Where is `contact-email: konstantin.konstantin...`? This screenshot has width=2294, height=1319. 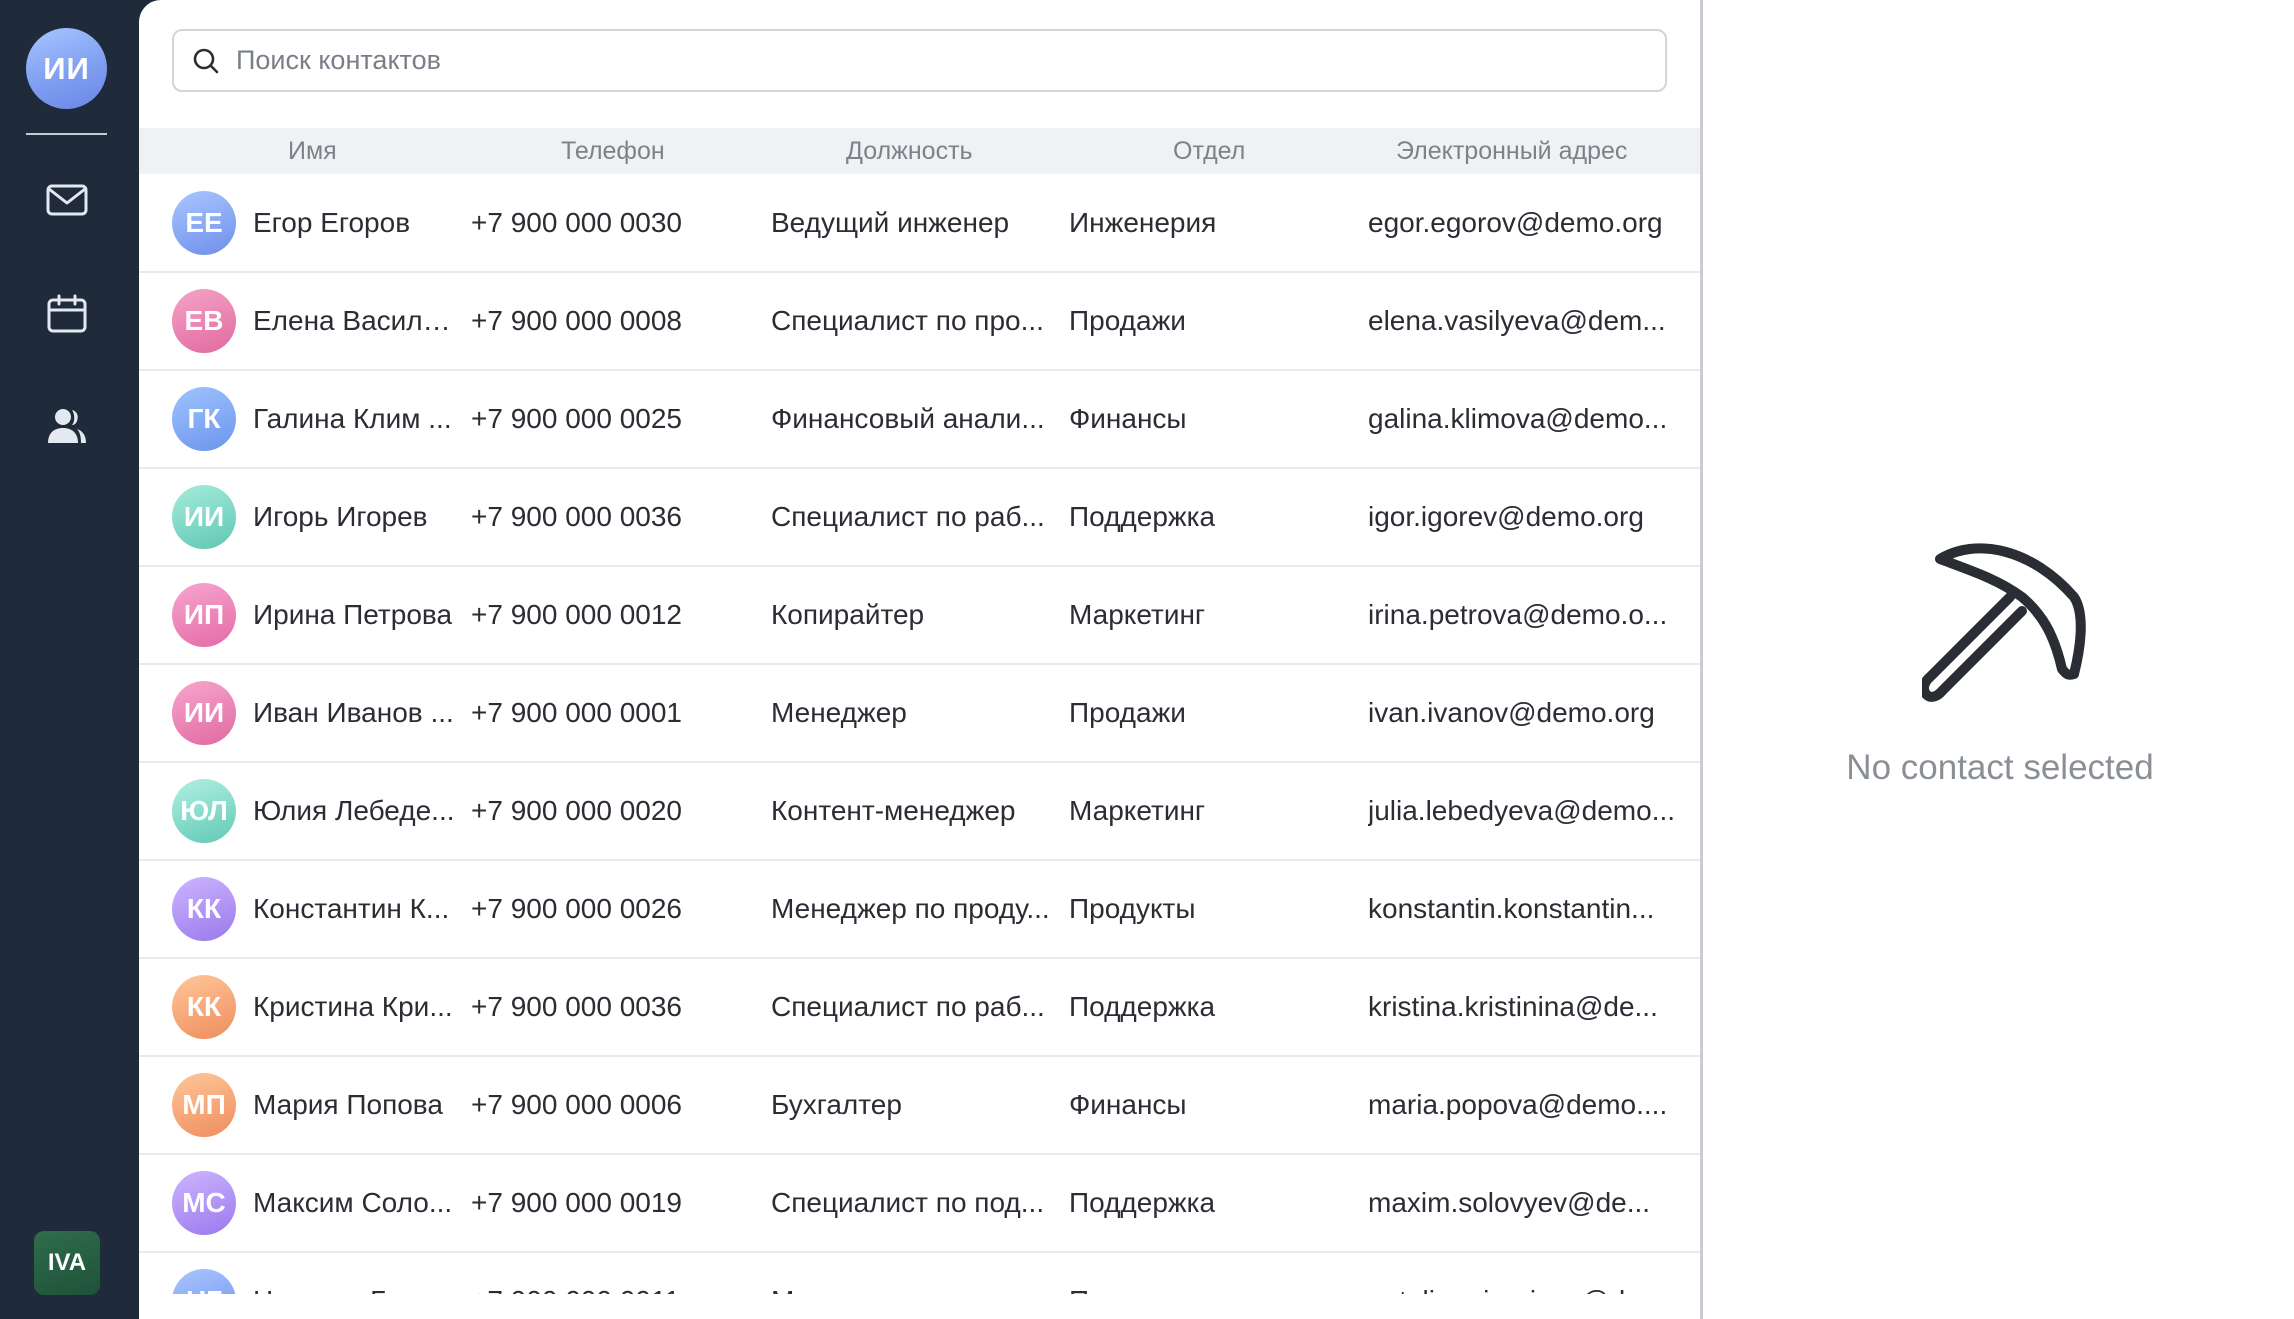
contact-email: konstantin.konstantin... is located at coordinates (1511, 908).